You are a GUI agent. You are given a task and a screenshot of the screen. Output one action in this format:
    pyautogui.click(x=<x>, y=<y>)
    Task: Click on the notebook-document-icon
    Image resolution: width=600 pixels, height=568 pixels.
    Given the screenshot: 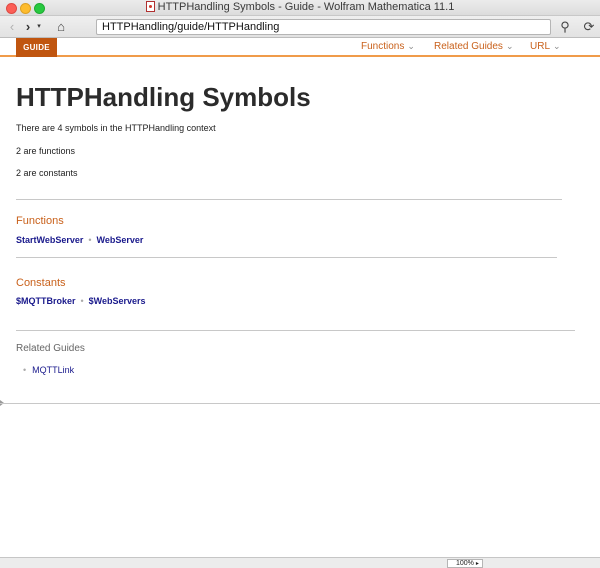 What is the action you would take?
    pyautogui.click(x=150, y=6)
    